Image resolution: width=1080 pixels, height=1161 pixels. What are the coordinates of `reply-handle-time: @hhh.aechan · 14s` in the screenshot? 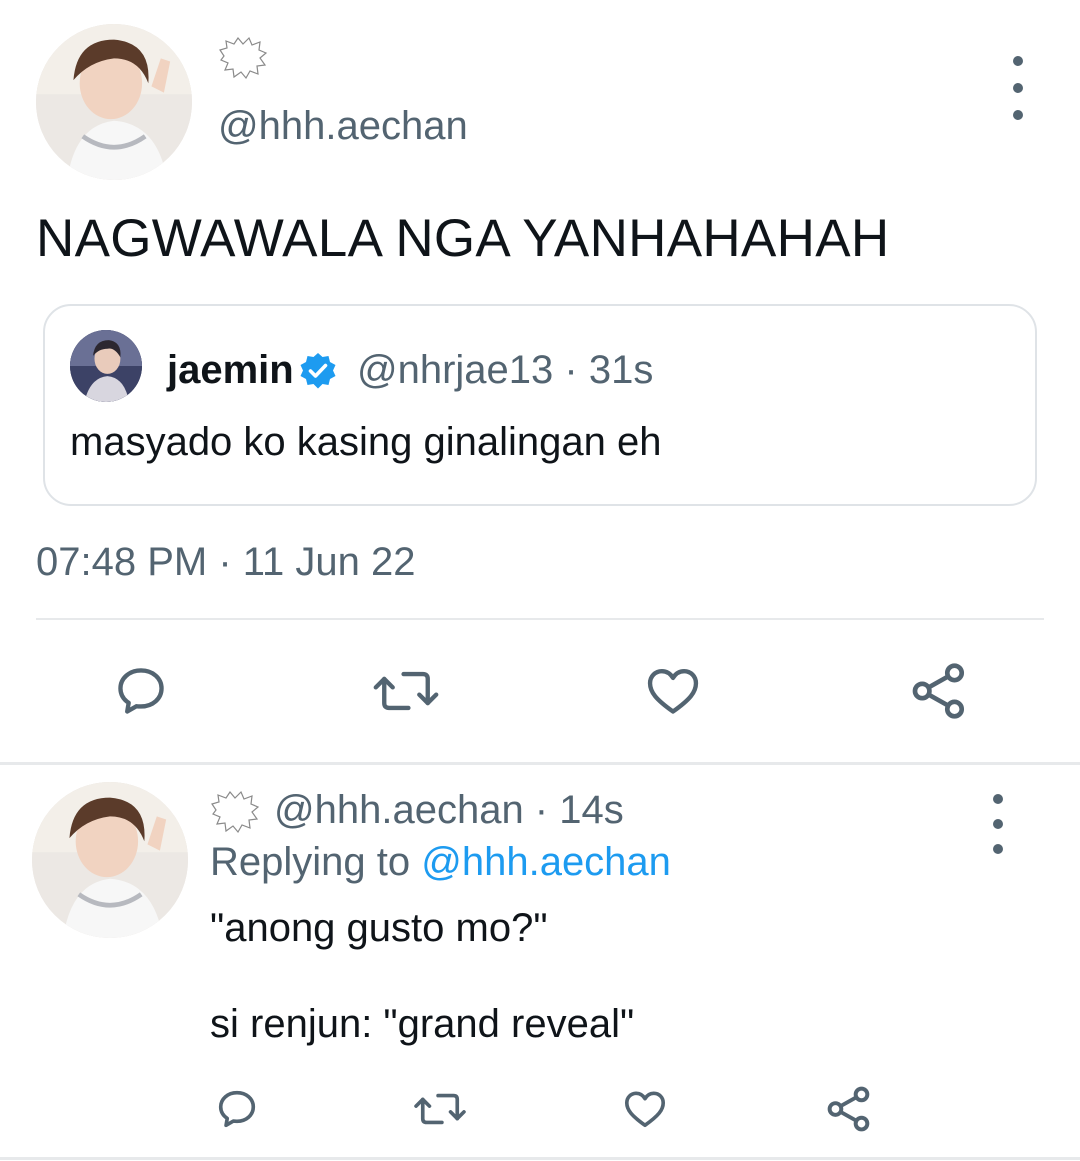 It's located at (449, 810).